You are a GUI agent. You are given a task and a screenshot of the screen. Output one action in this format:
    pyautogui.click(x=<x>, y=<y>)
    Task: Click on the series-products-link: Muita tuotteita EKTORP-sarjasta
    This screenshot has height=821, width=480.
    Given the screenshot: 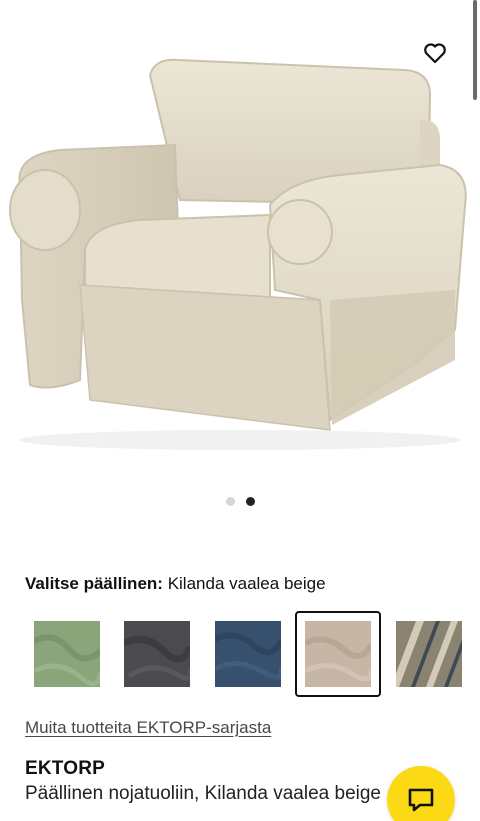 What is the action you would take?
    pyautogui.click(x=148, y=728)
    